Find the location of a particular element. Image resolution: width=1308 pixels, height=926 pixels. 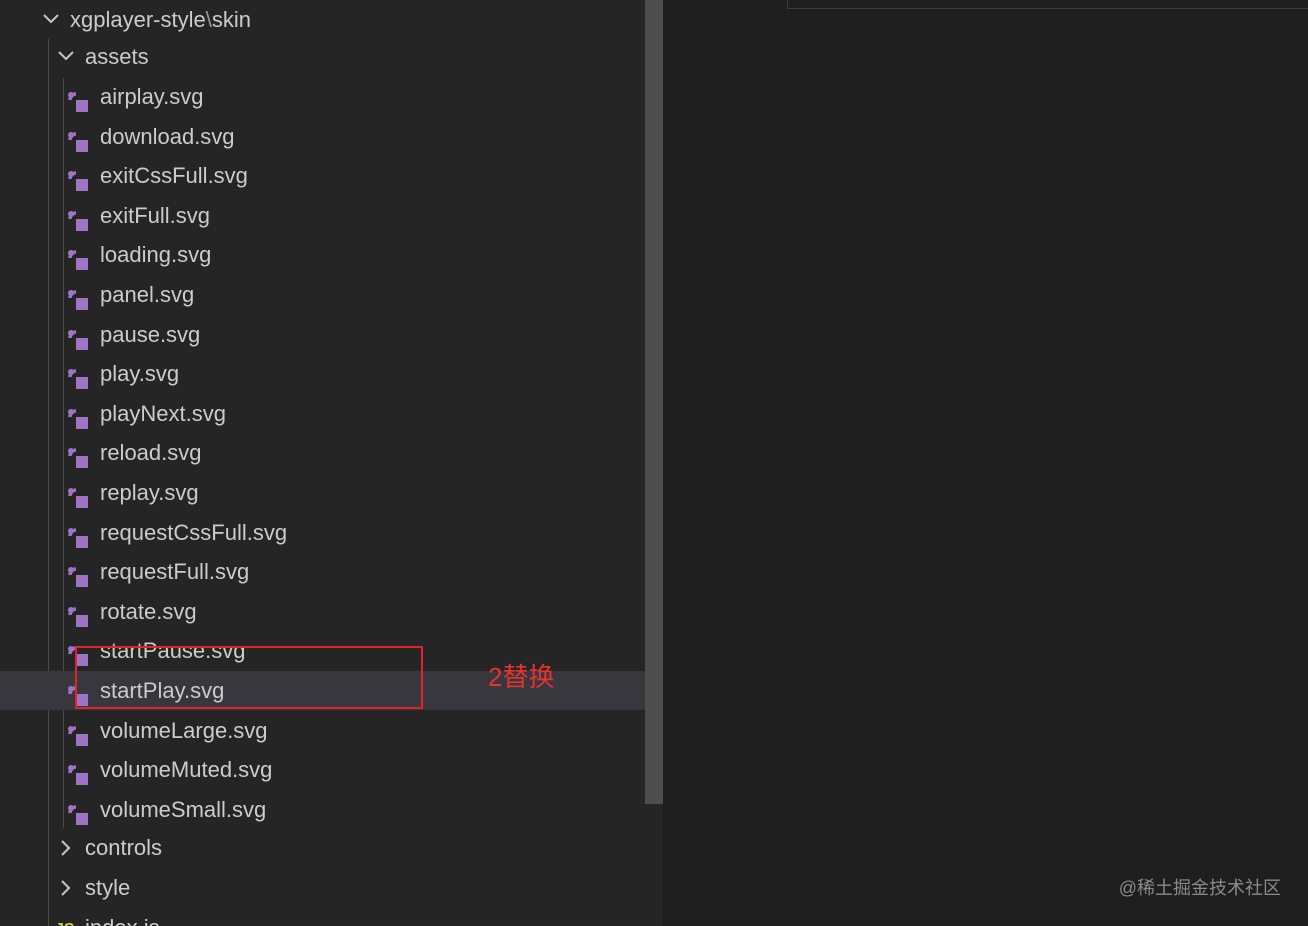

assets-folder-label: assets is located at coordinates (117, 56).